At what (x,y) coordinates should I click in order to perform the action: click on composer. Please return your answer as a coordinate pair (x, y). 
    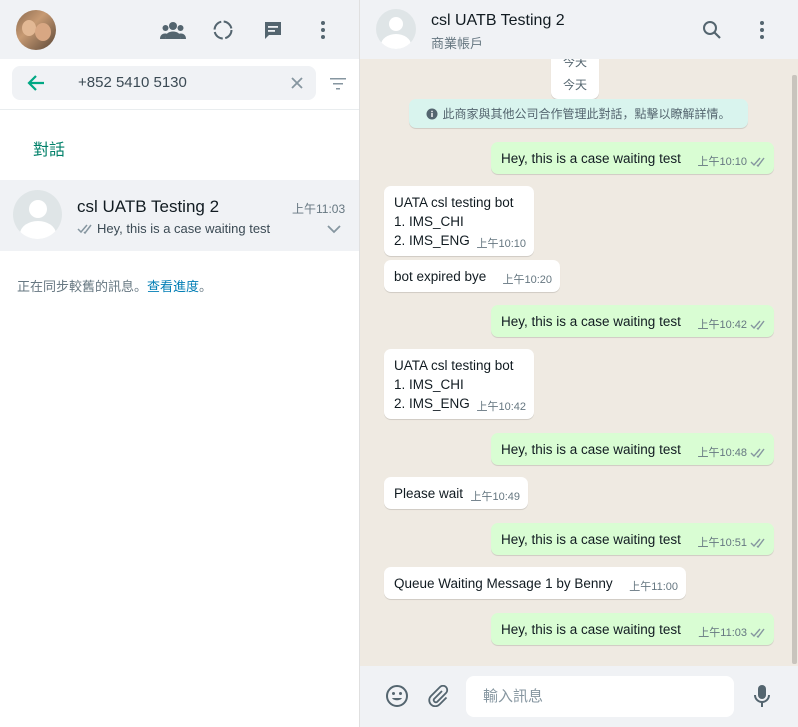
    Looking at the image, I should click on (579, 696).